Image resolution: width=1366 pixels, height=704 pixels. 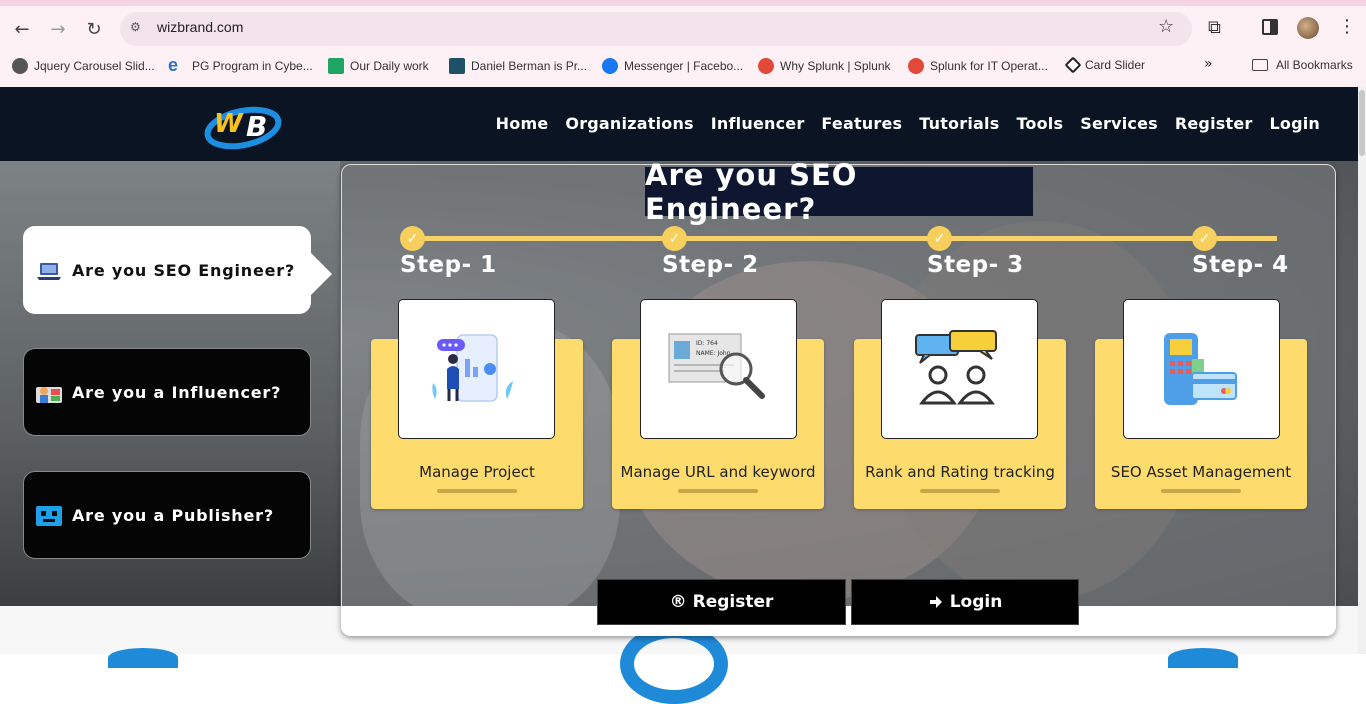 I want to click on step-label: Step- 2, so click(x=710, y=265).